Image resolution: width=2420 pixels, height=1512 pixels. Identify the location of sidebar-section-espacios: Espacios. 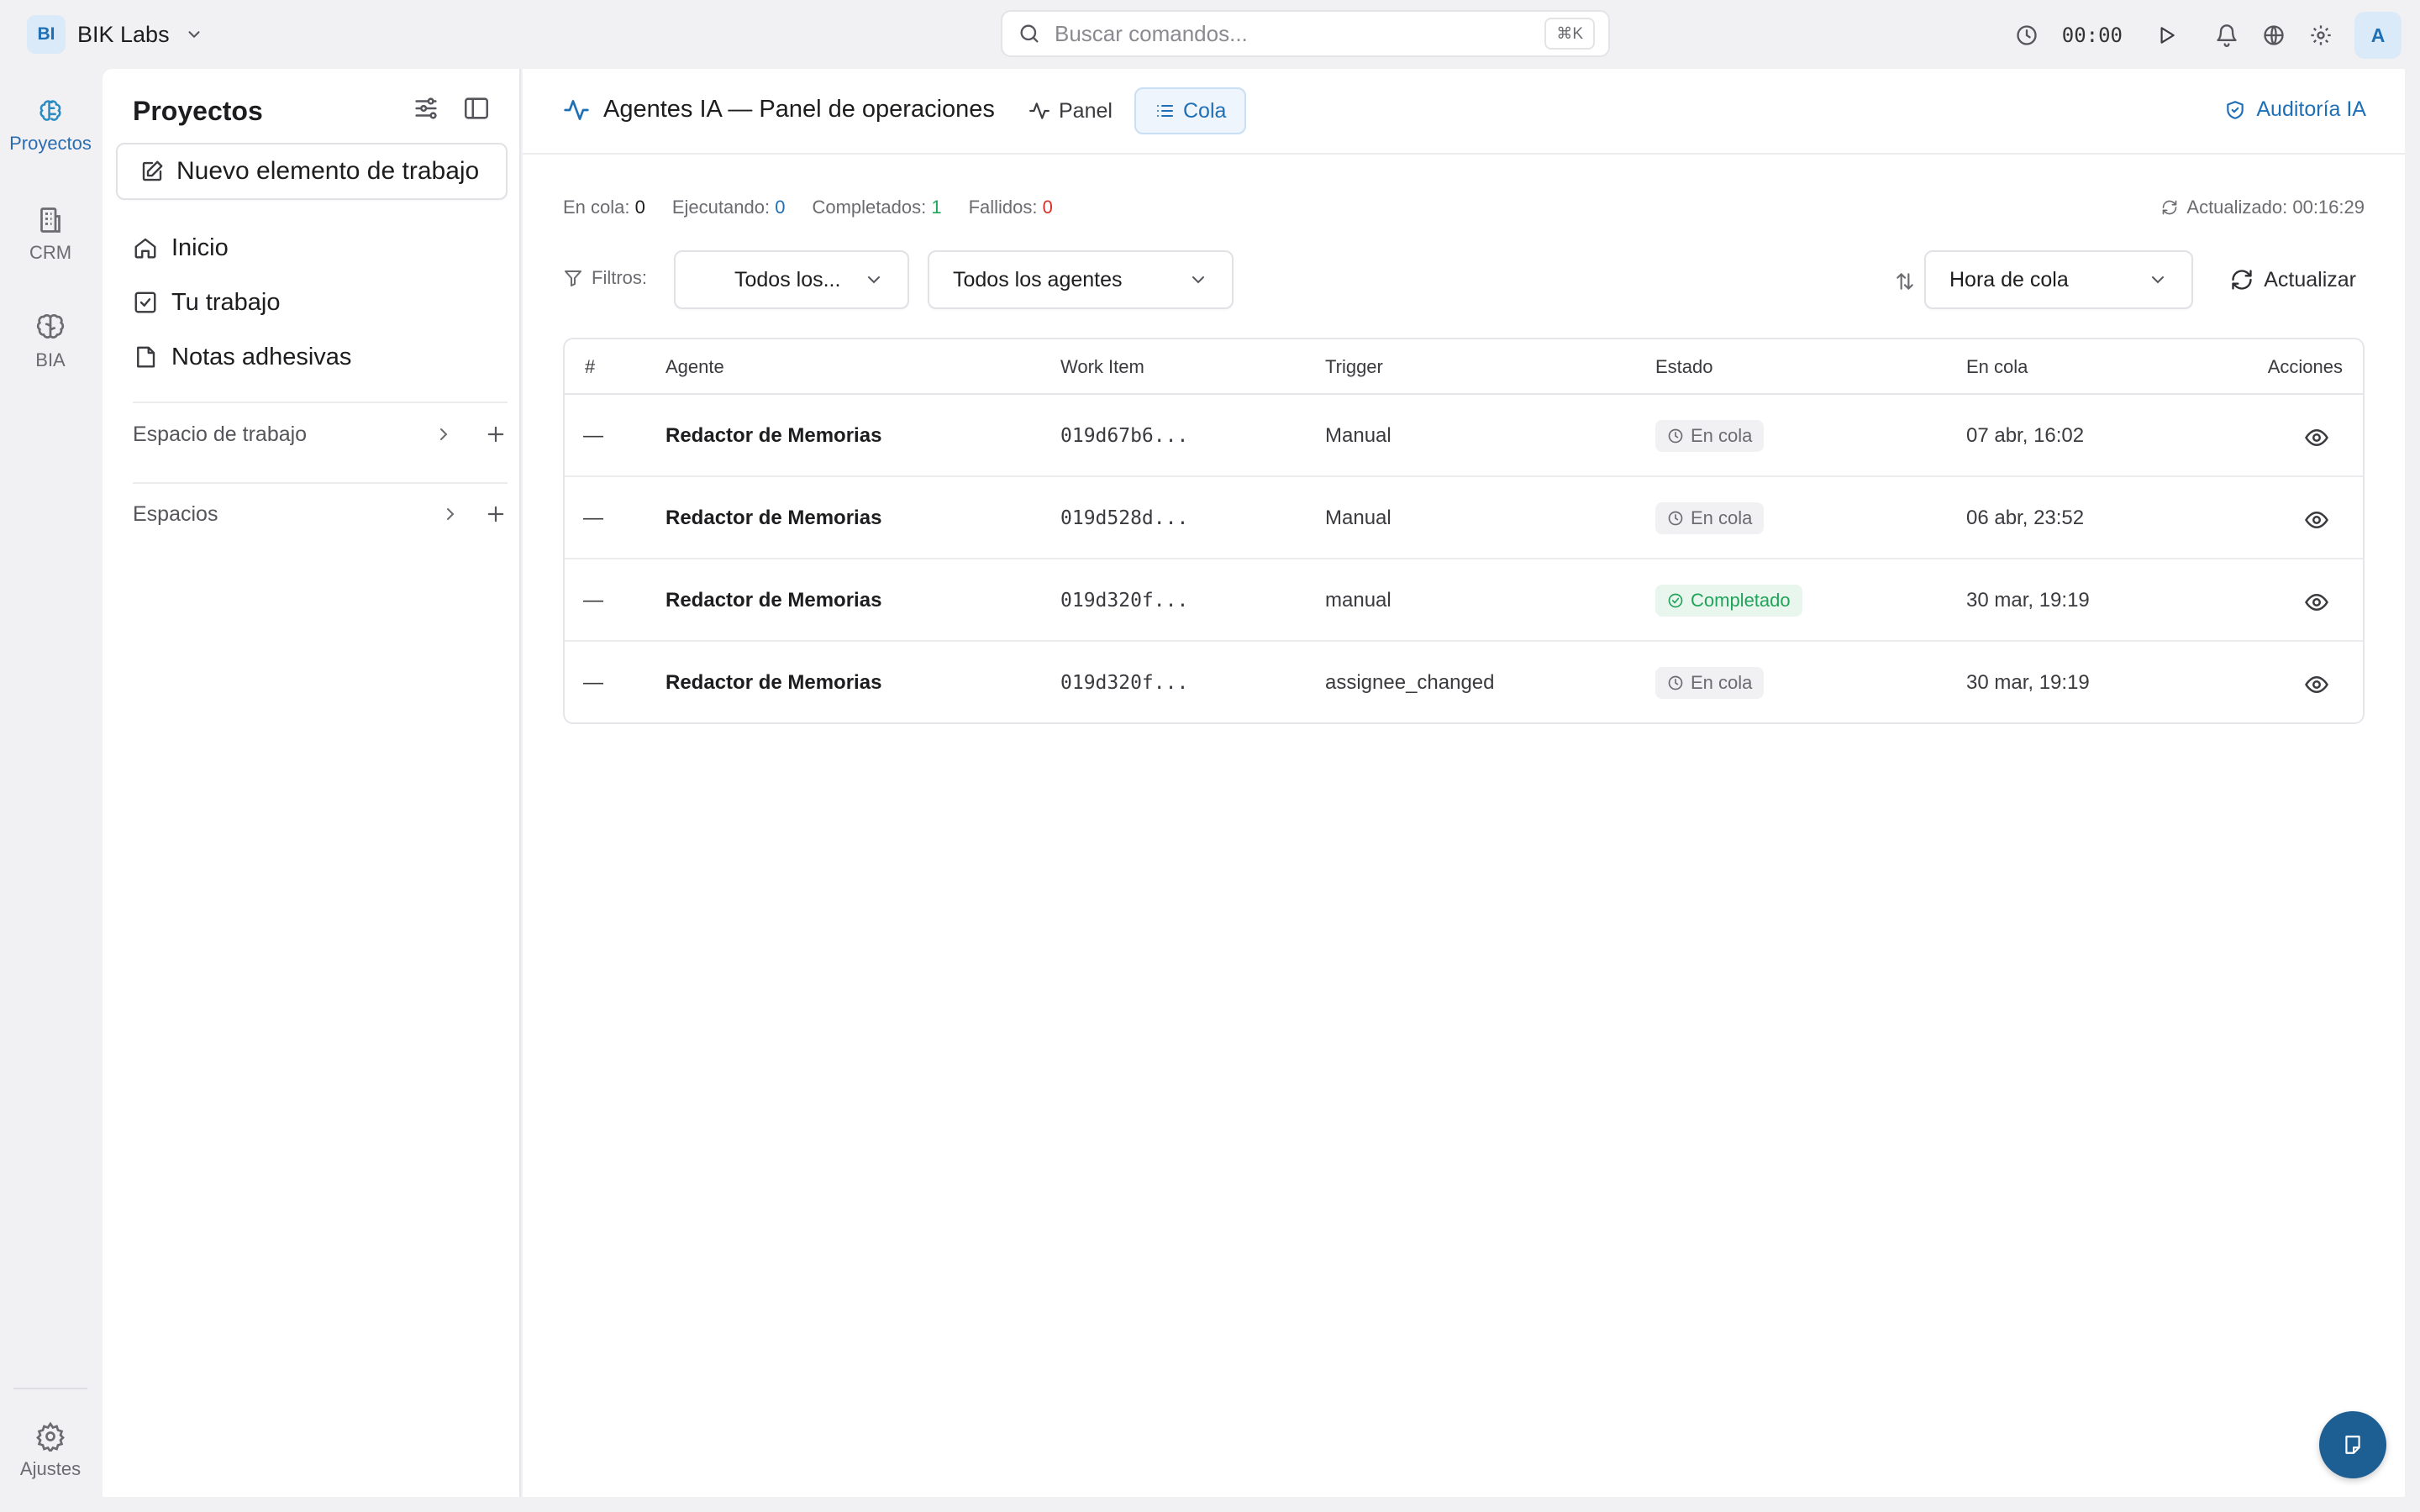
(321, 514).